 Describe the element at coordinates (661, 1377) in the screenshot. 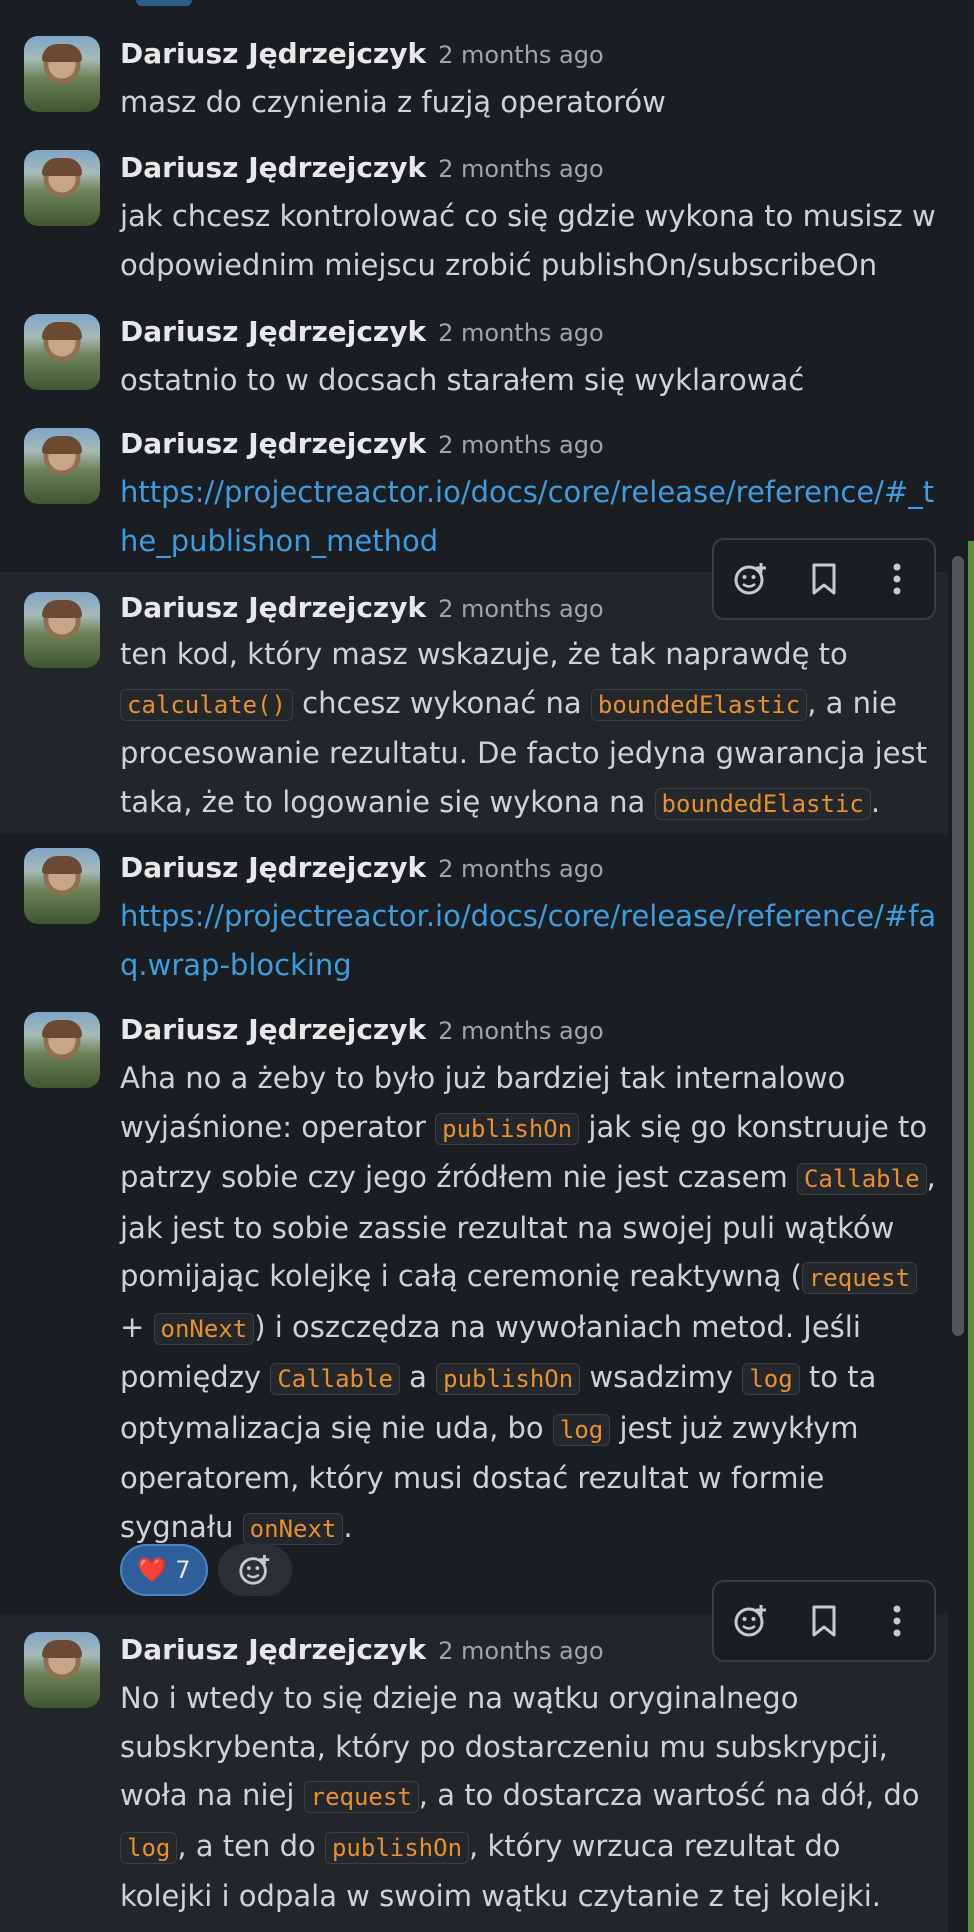

I see `text-segment: wsadzimy` at that location.